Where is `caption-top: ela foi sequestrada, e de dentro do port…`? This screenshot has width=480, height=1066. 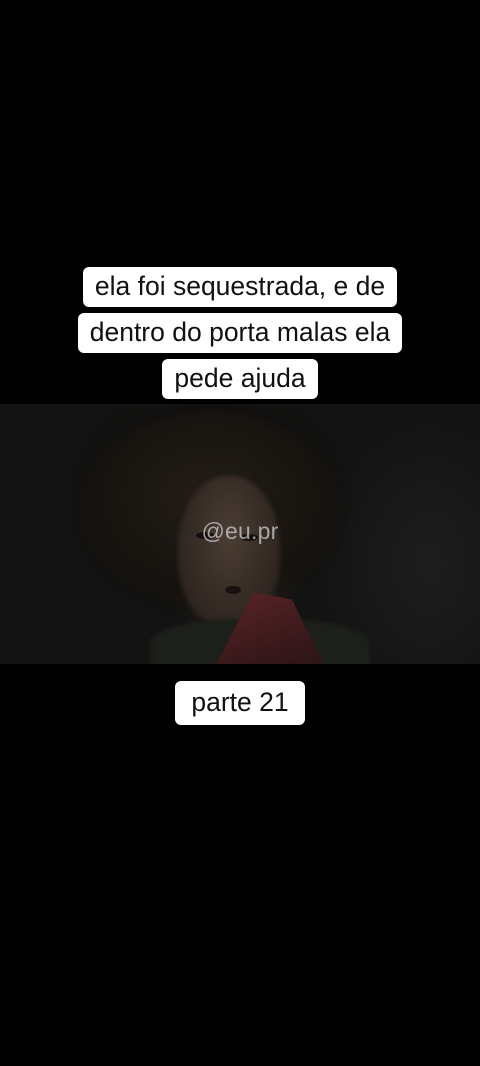 caption-top: ela foi sequestrada, e de dentro do port… is located at coordinates (240, 332).